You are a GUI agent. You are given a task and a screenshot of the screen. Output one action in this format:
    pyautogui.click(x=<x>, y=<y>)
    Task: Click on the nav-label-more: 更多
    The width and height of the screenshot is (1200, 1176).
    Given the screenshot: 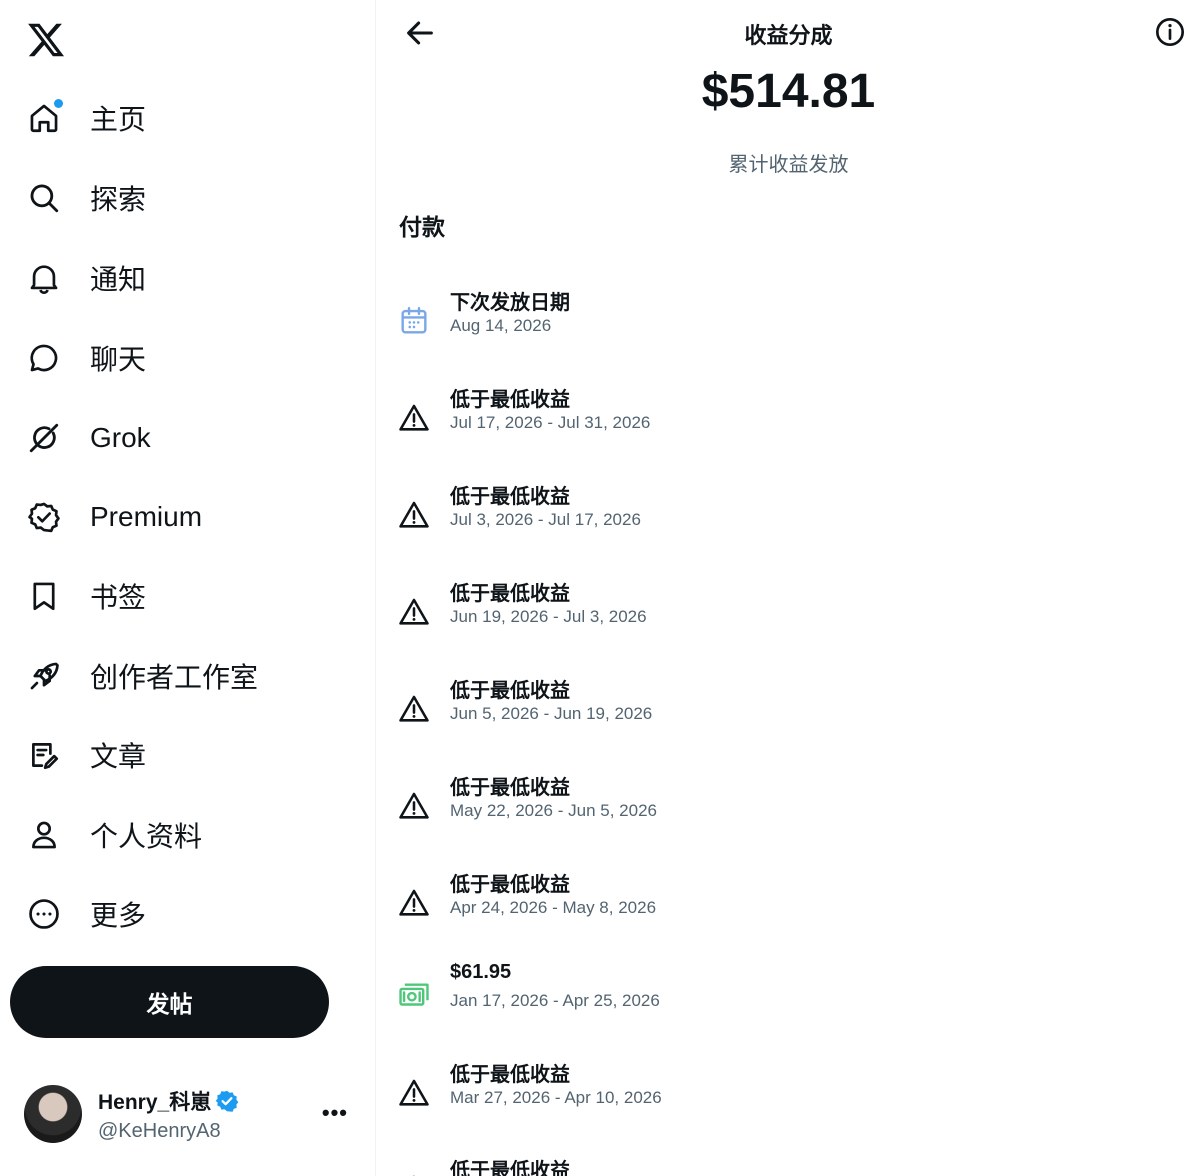 What is the action you would take?
    pyautogui.click(x=118, y=915)
    